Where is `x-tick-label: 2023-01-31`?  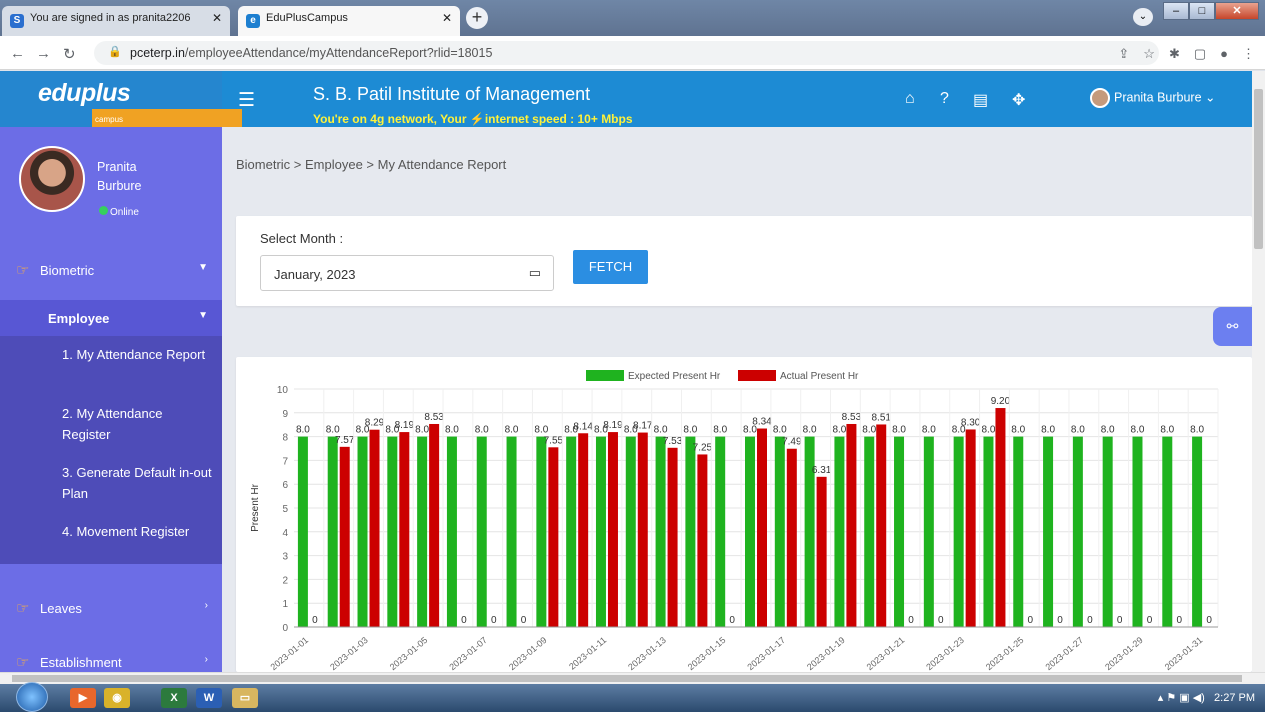
x-tick-label: 2023-01-31 is located at coordinates (1184, 653).